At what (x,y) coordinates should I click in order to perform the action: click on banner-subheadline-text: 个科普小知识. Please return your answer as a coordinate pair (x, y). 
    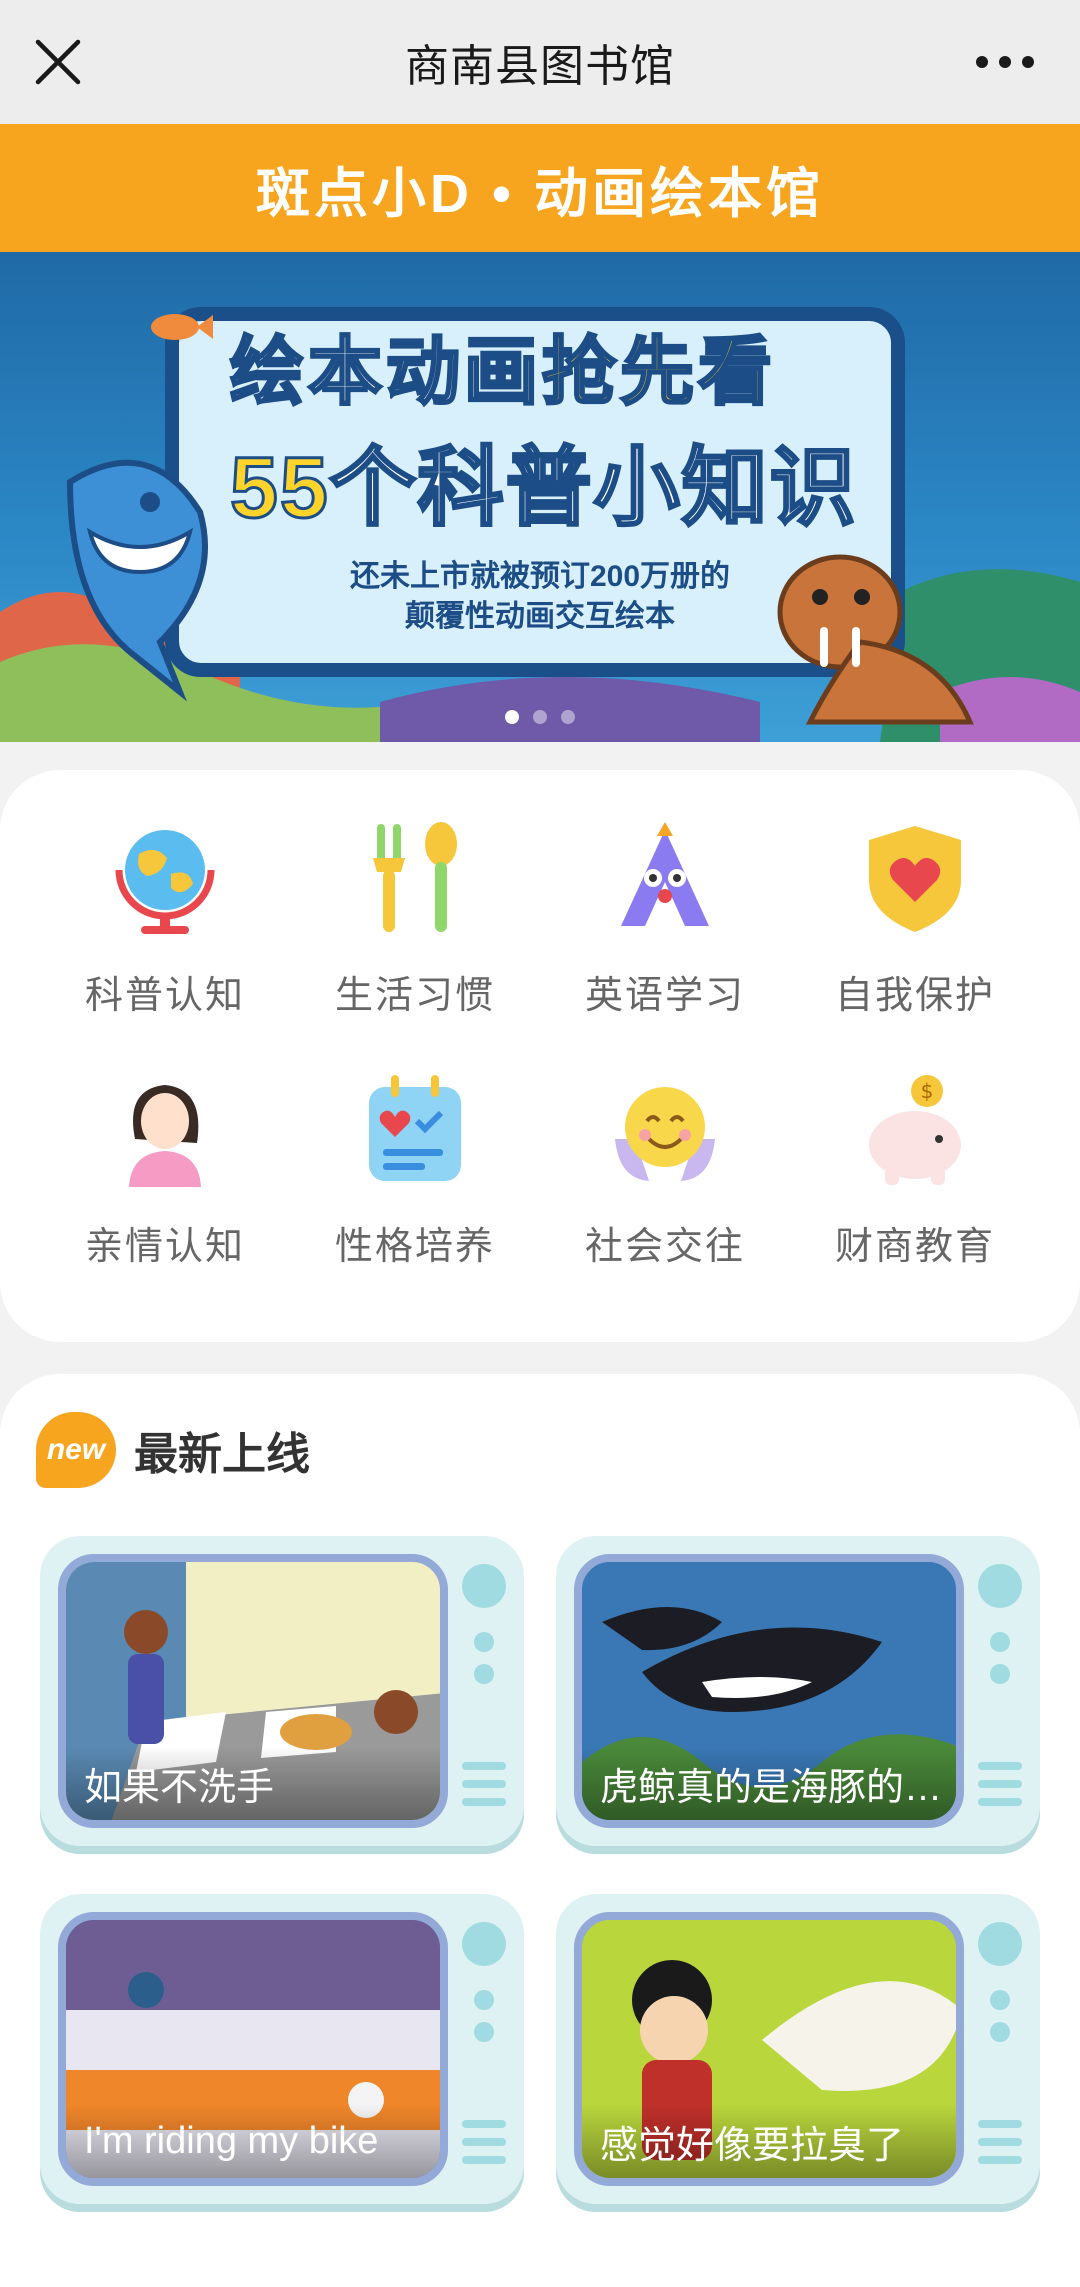
    Looking at the image, I should click on (593, 488).